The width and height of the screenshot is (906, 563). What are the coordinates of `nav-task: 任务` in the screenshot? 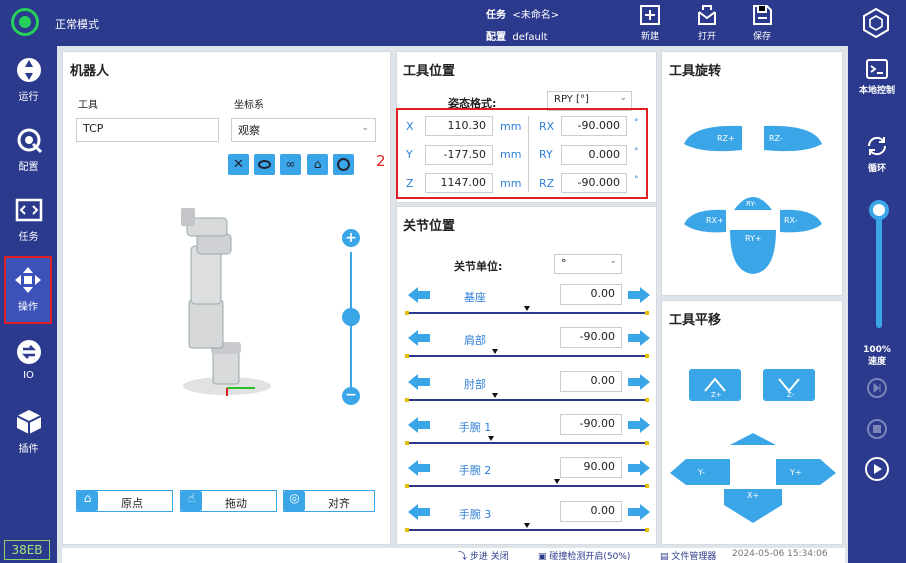 It's located at (28, 221).